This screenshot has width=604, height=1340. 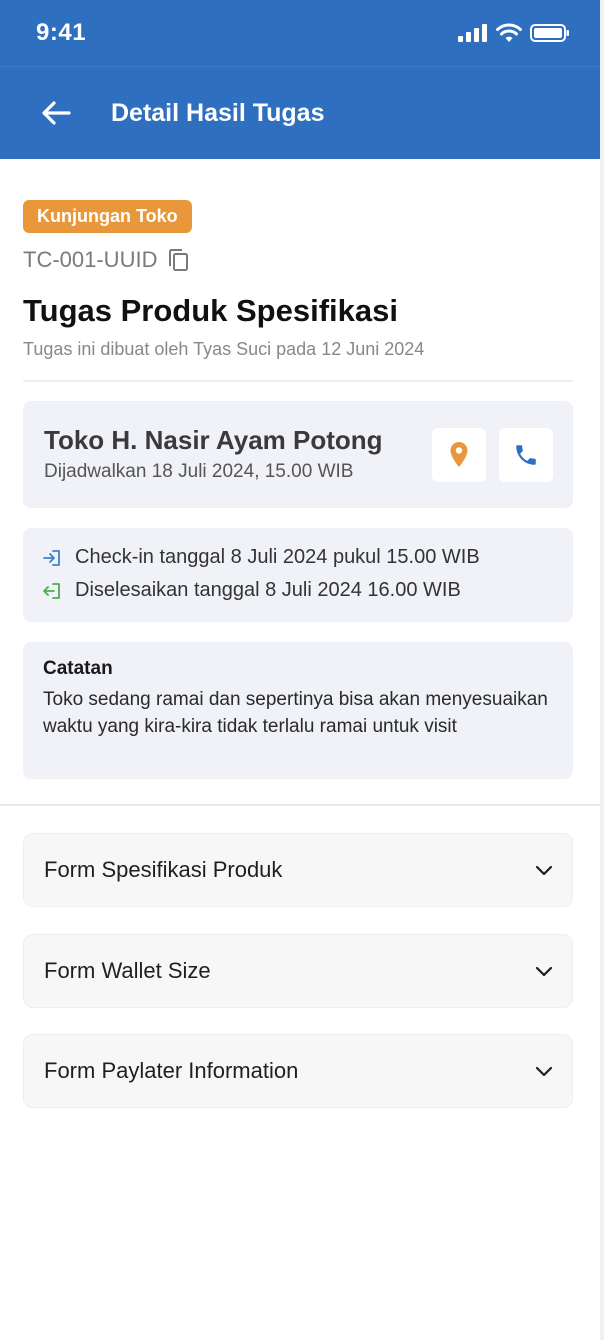 I want to click on status-icons, so click(x=514, y=33).